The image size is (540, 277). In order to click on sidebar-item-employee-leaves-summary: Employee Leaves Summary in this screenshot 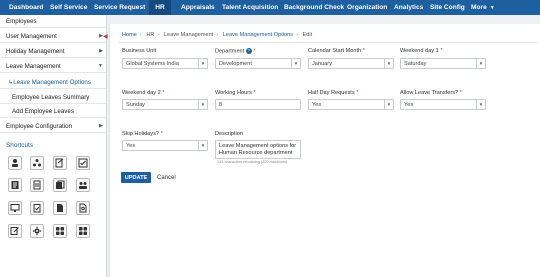, I will do `click(53, 97)`.